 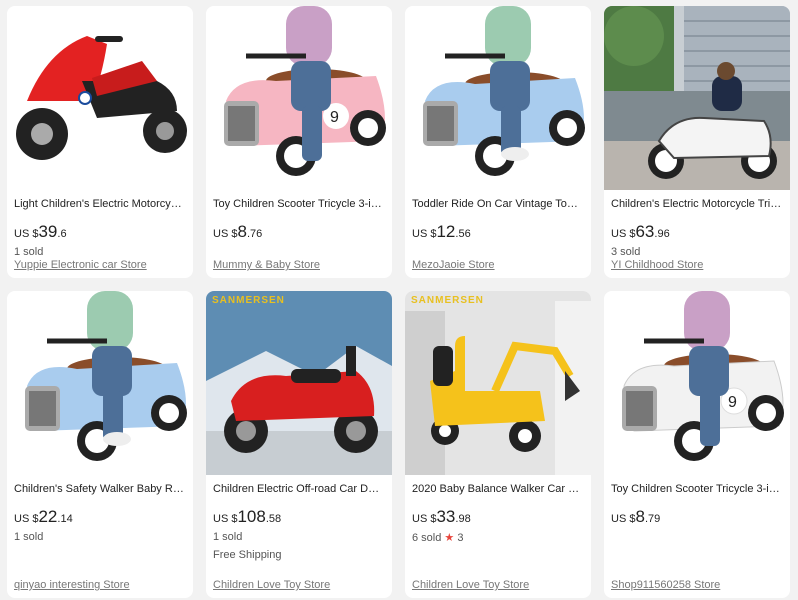 I want to click on product-price: US $8.79, so click(x=636, y=516).